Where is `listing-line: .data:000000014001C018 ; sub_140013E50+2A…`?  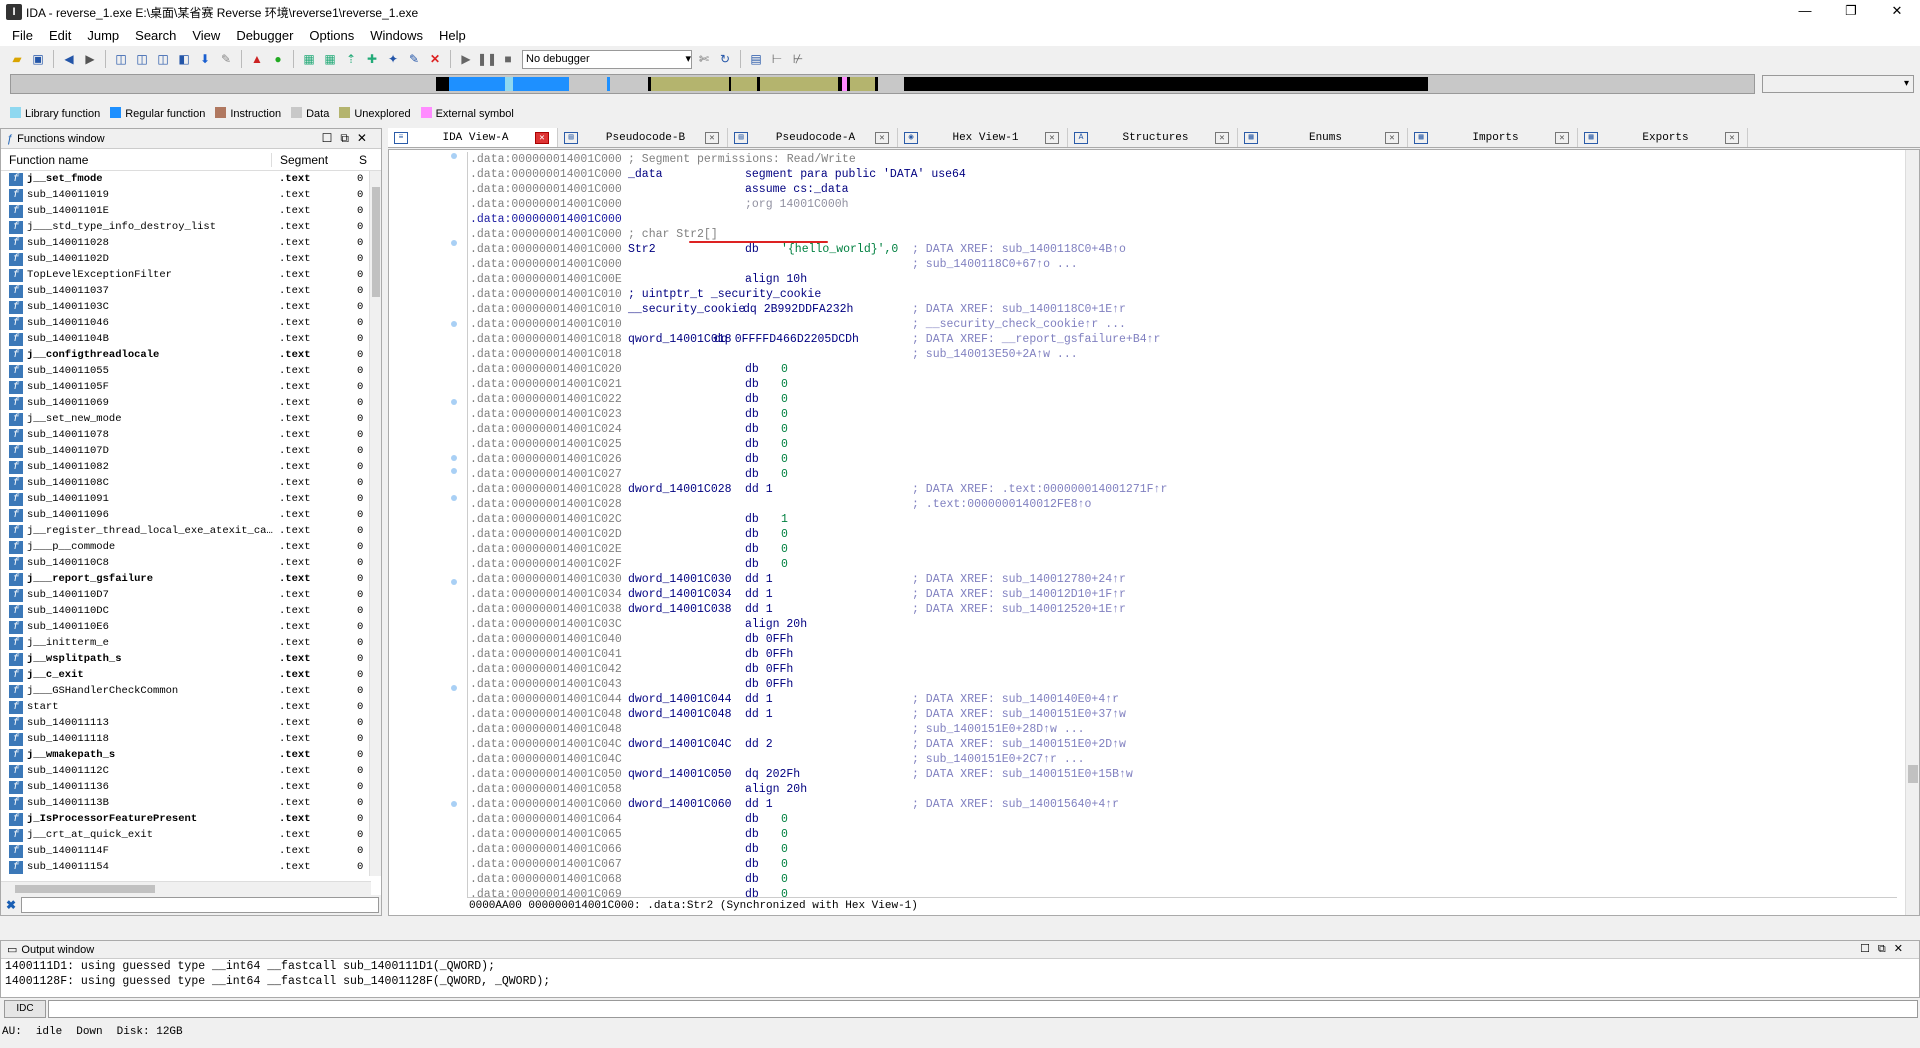 listing-line: .data:000000014001C018 ; sub_140013E50+2A… is located at coordinates (1182, 354).